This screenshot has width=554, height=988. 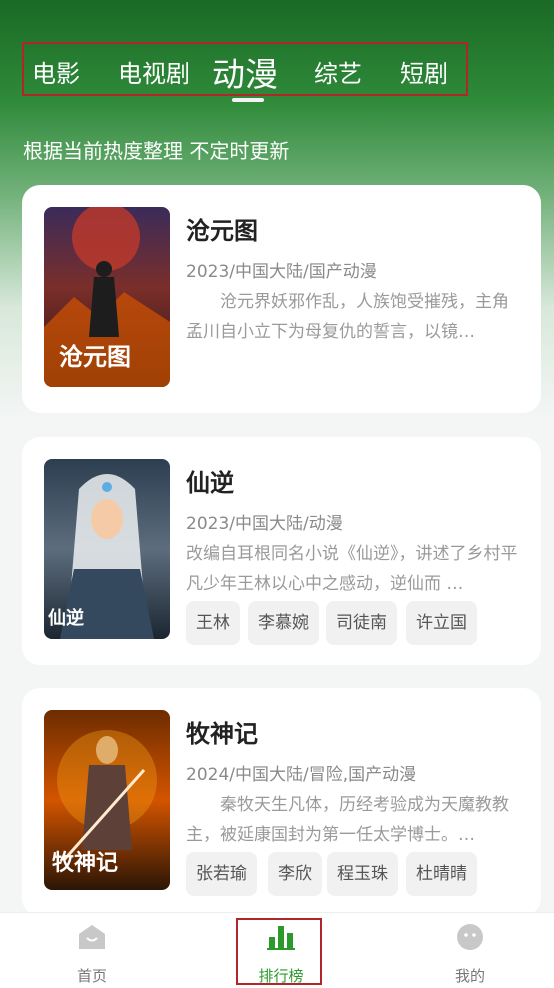 I want to click on tab-short-drama: 短剧, so click(x=424, y=71).